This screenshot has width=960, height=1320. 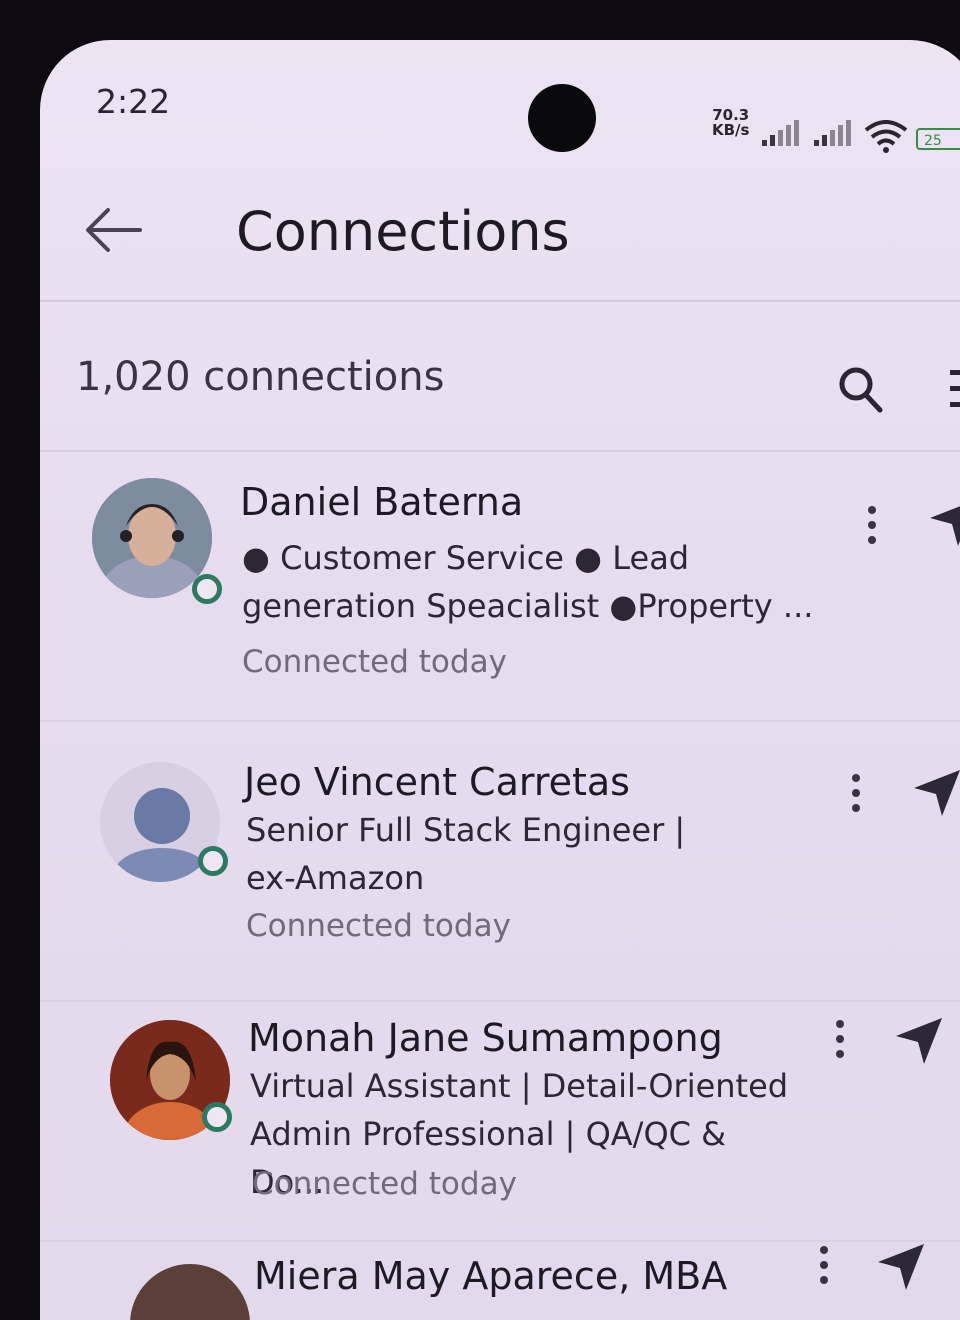 What do you see at coordinates (500, 96) in the screenshot?
I see `status-bar: 2:22 70.3 KB/s 25` at bounding box center [500, 96].